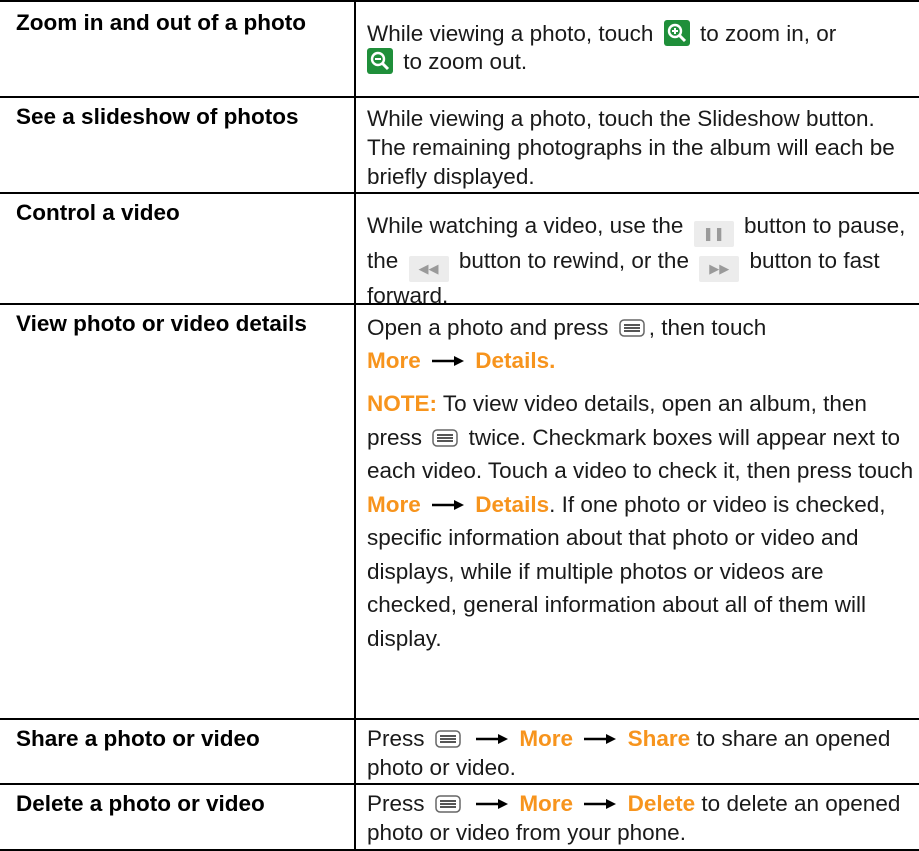 The width and height of the screenshot is (919, 851). What do you see at coordinates (98, 212) in the screenshot?
I see `row-title: Control a video` at bounding box center [98, 212].